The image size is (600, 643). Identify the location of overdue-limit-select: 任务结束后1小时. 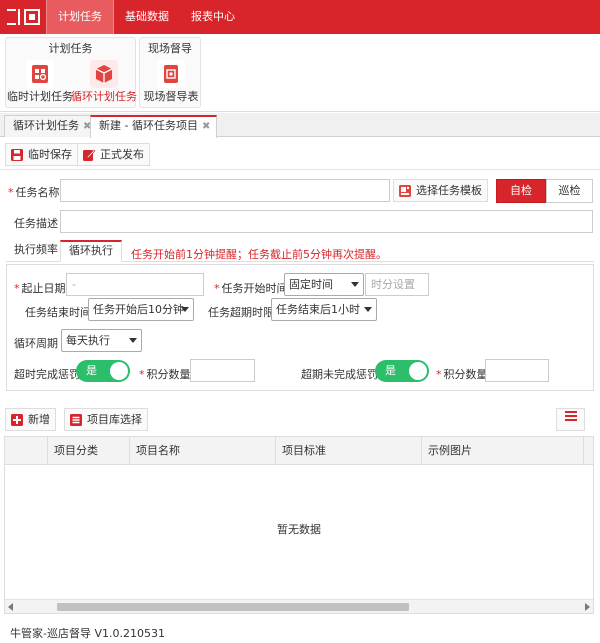
(324, 309).